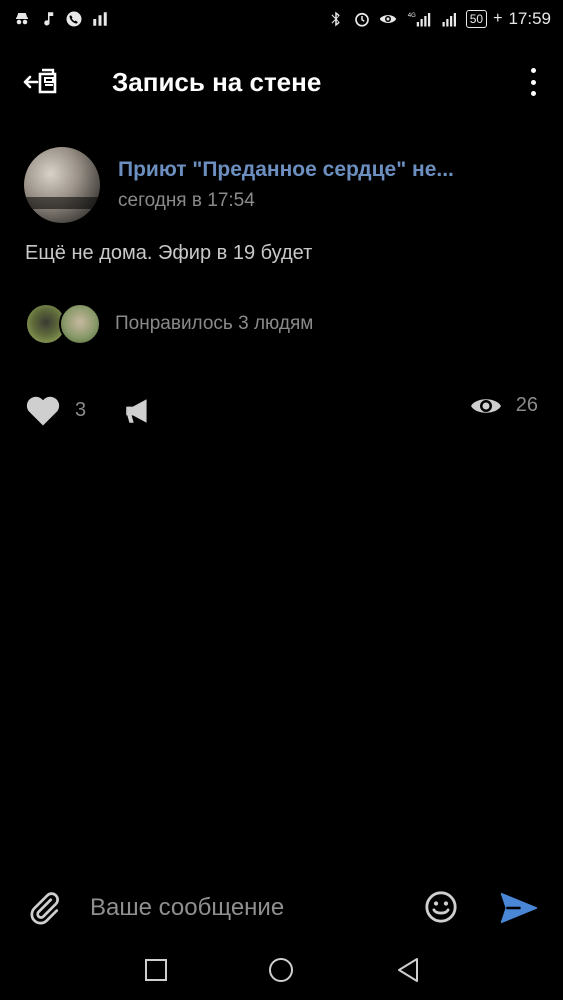 The image size is (563, 1000). I want to click on message-composer, so click(281, 908).